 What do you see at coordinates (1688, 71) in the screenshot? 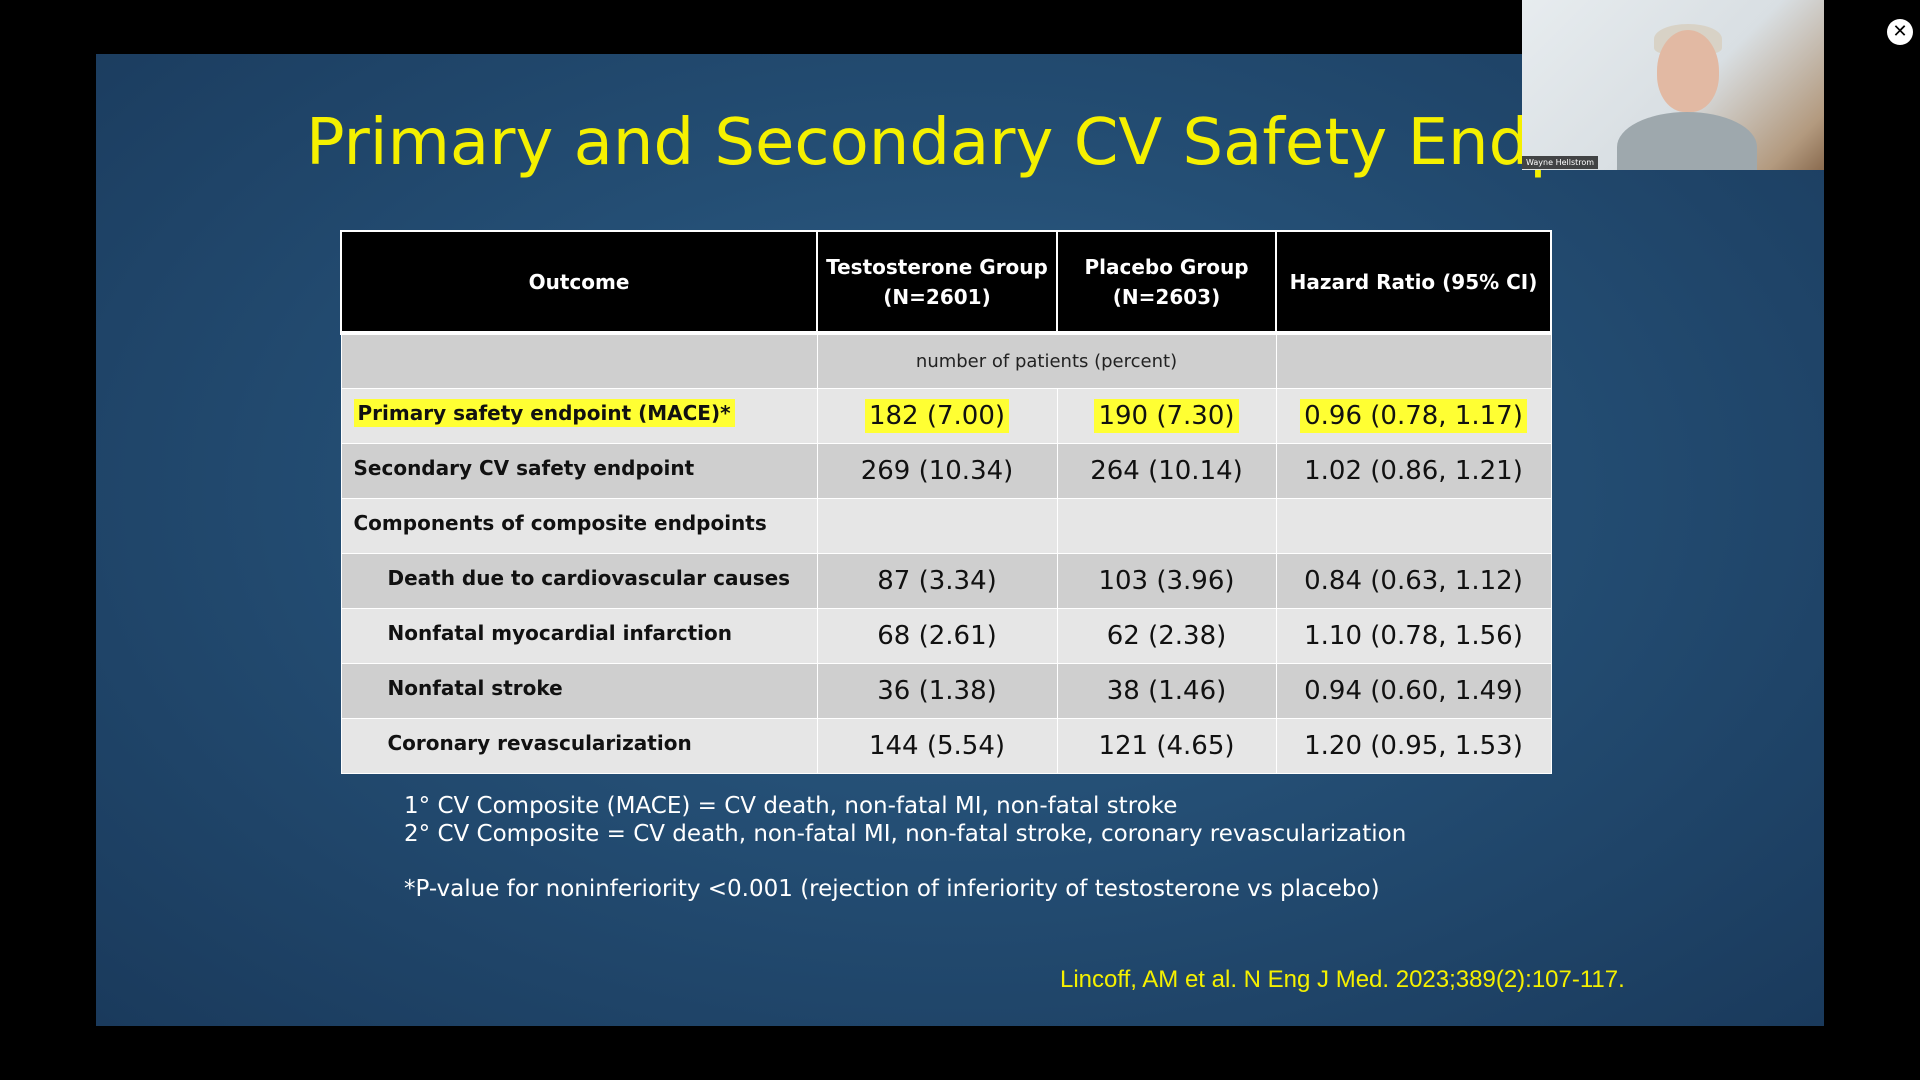
I see `speaker-face` at bounding box center [1688, 71].